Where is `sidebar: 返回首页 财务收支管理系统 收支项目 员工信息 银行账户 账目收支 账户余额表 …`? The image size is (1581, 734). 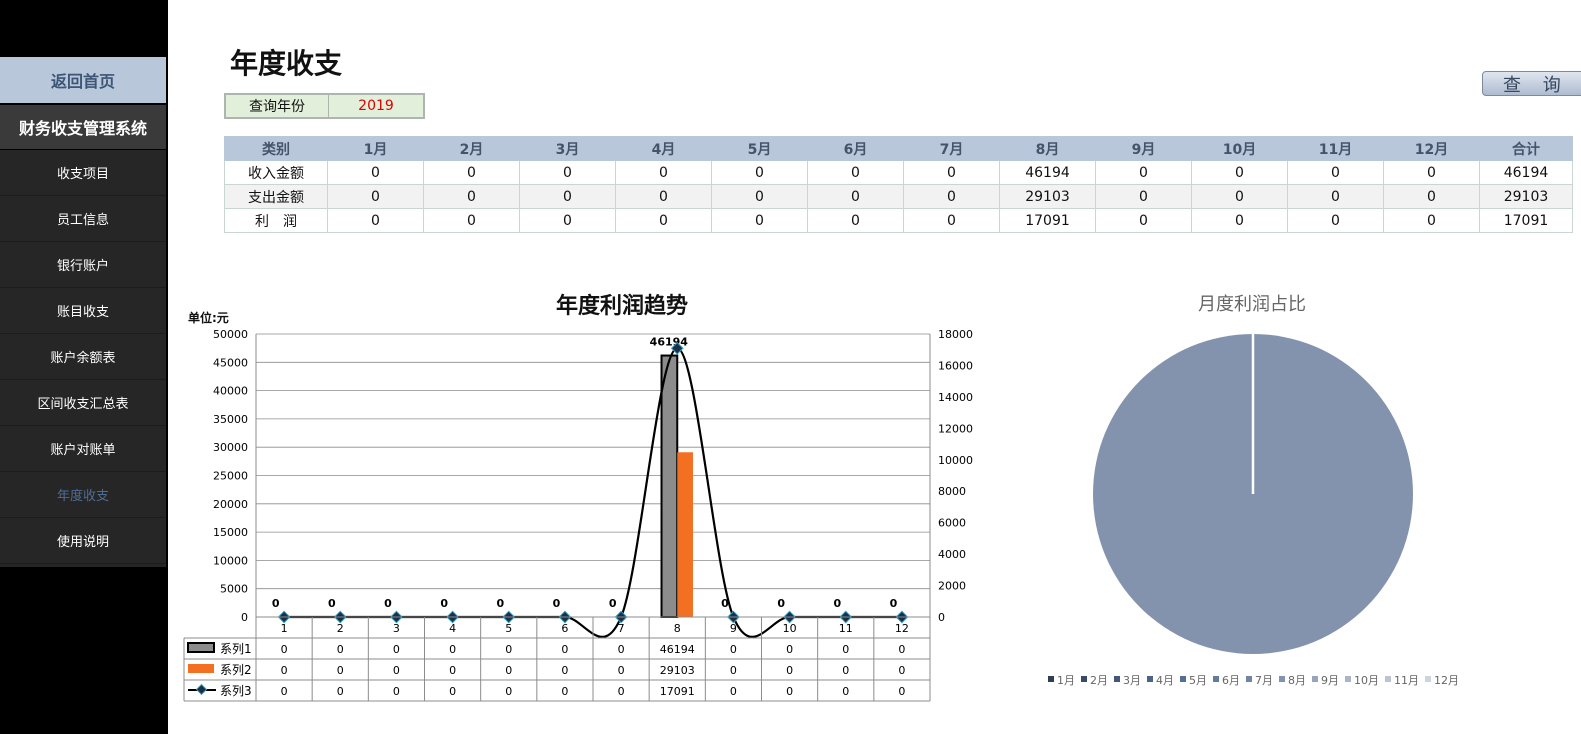 sidebar: 返回首页 财务收支管理系统 收支项目 员工信息 银行账户 账目收支 账户余额表 … is located at coordinates (84, 367).